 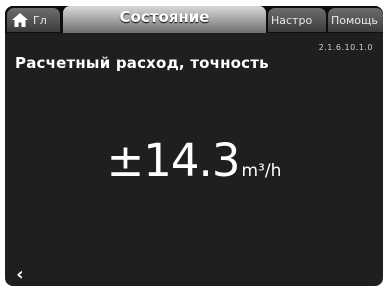 I want to click on measurement-value: ±14.3, so click(x=173, y=160).